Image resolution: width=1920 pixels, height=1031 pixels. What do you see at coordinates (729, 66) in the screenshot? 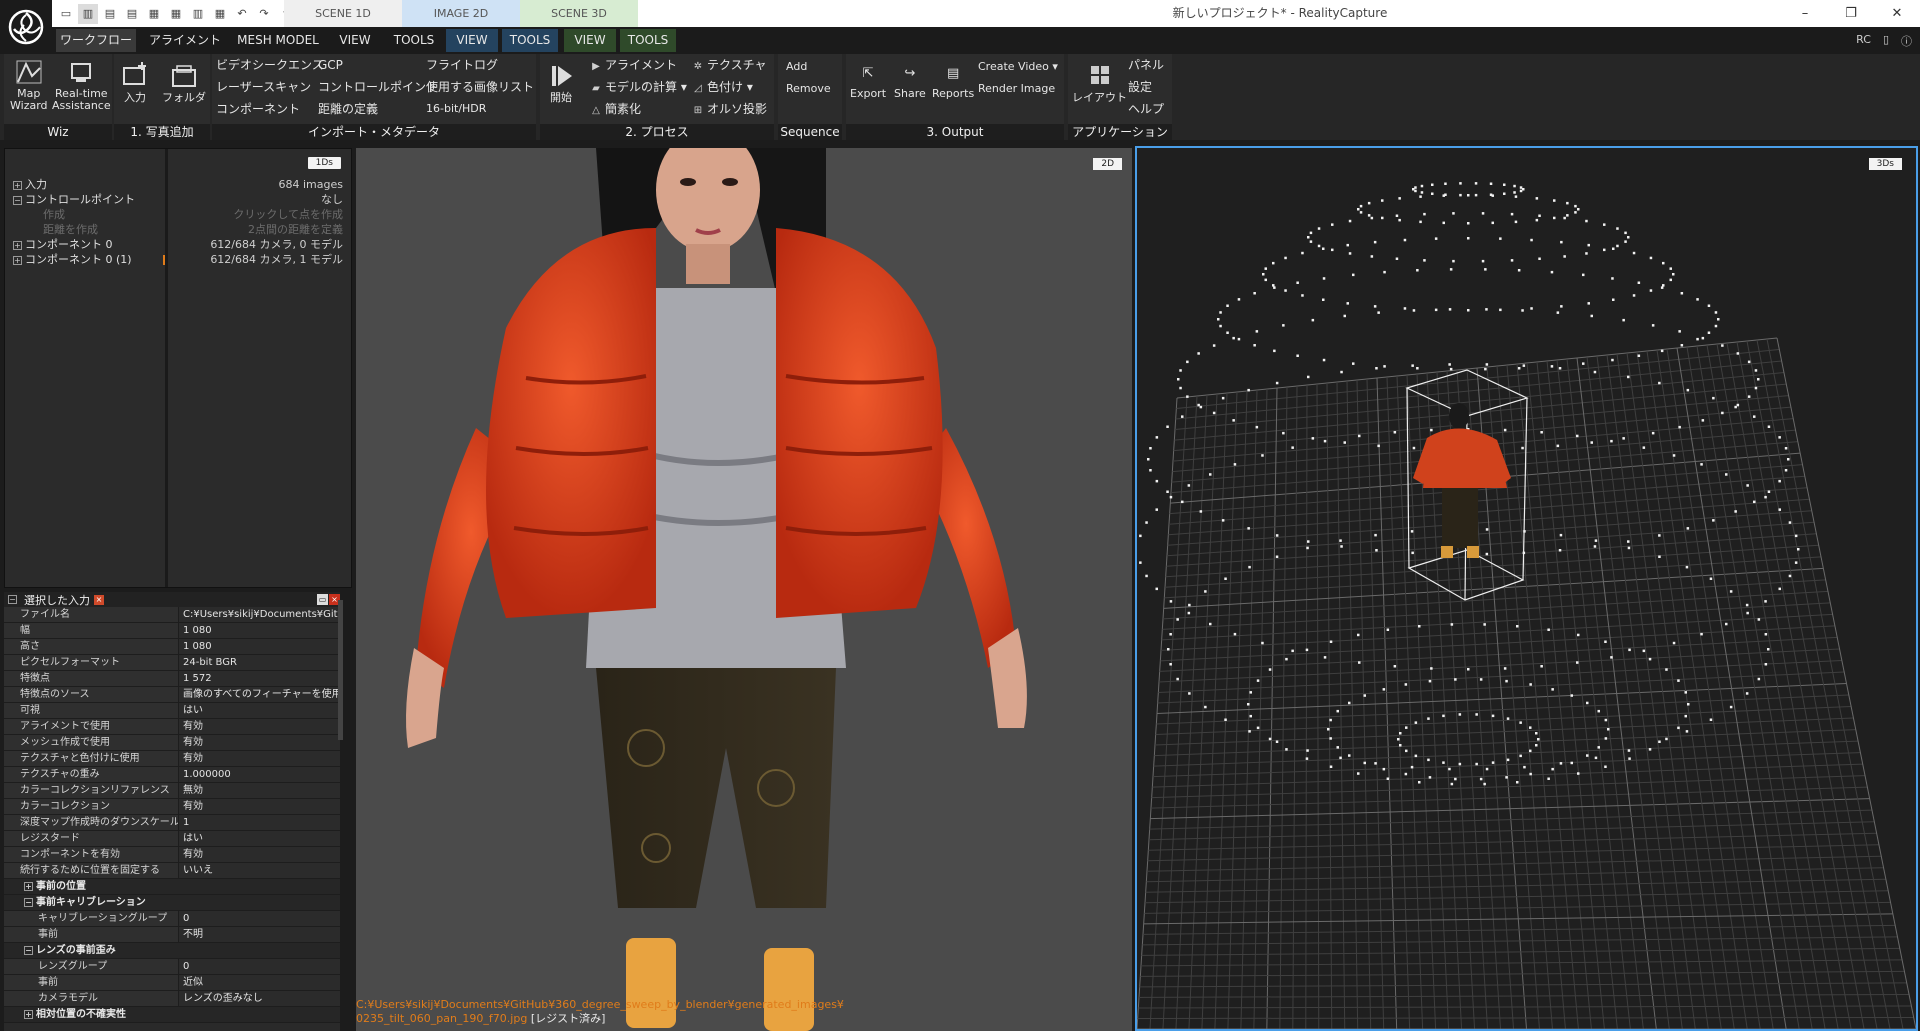
I see `texture-button: ✲ テクスチャ` at bounding box center [729, 66].